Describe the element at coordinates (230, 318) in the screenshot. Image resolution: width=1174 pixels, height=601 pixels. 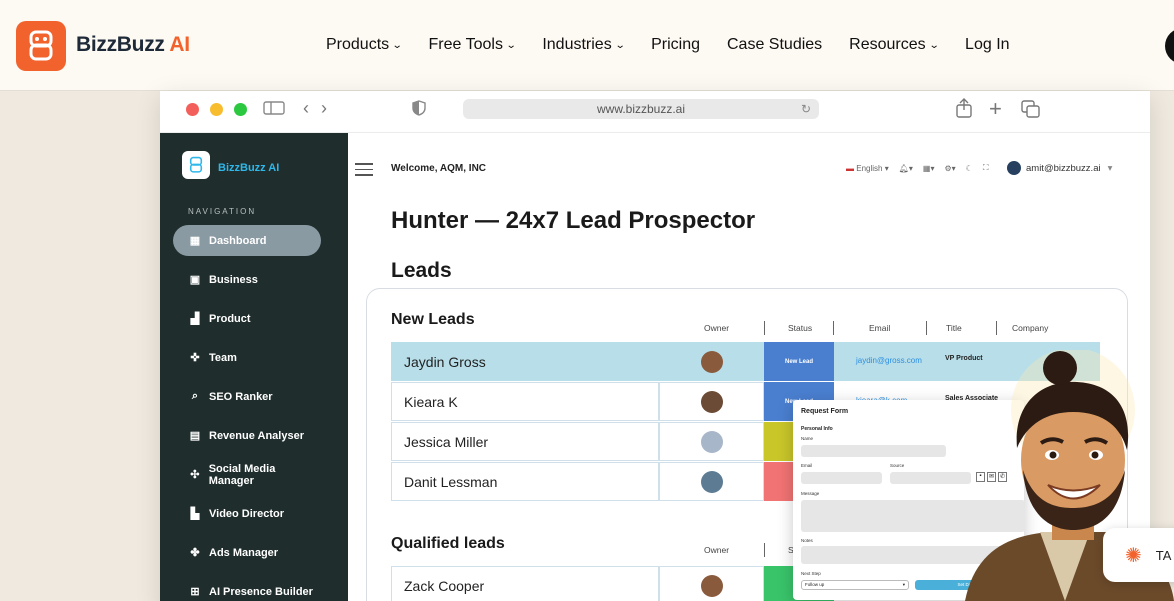
I see `sidebar-item-label: Product` at that location.